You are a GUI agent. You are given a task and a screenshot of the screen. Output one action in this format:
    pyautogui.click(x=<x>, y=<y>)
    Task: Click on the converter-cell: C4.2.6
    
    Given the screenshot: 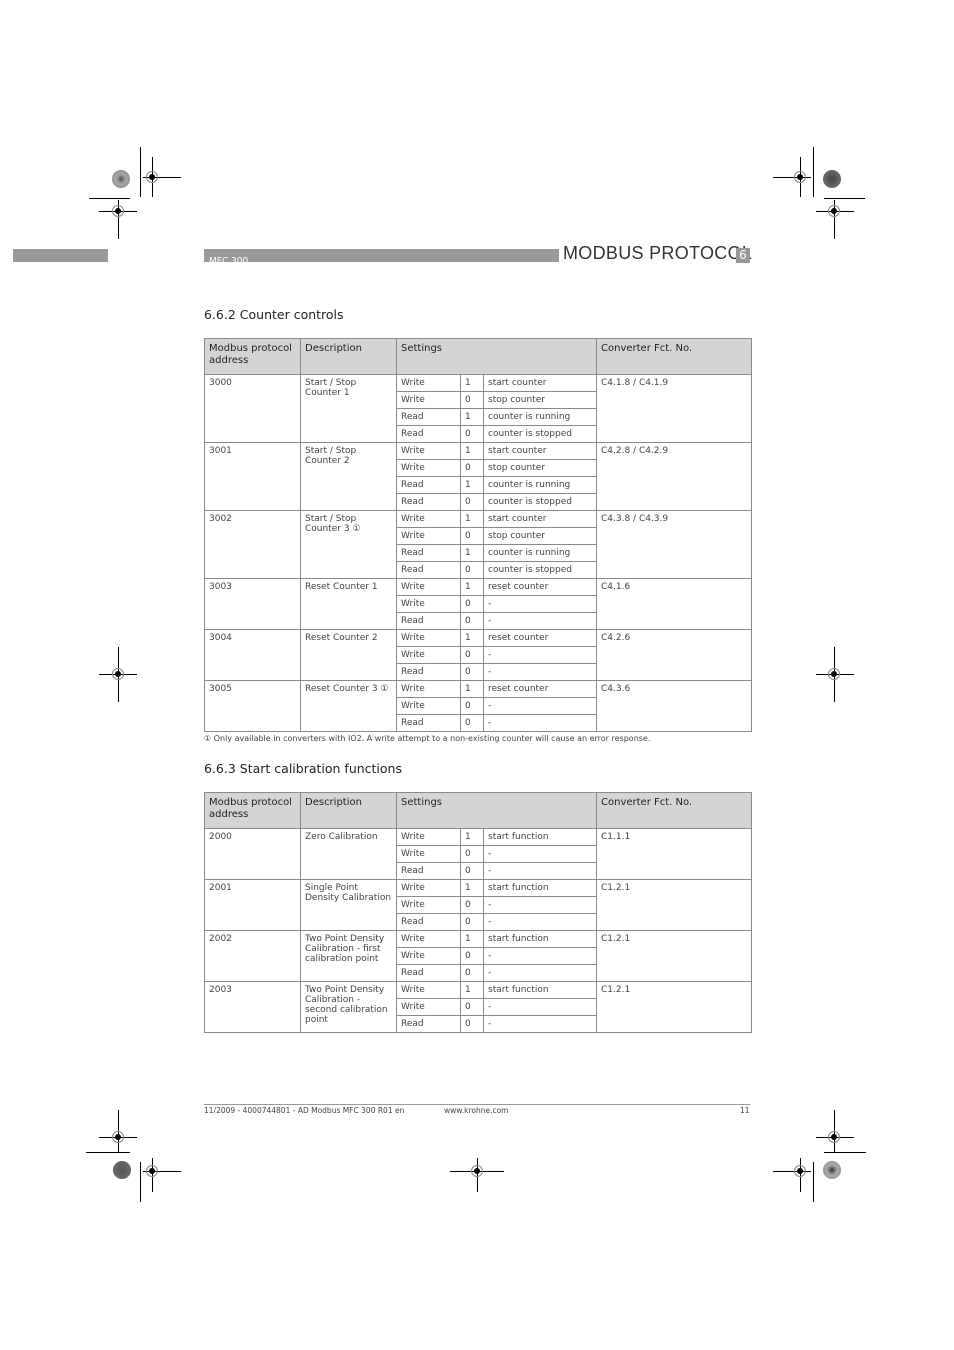 What is the action you would take?
    pyautogui.click(x=674, y=655)
    